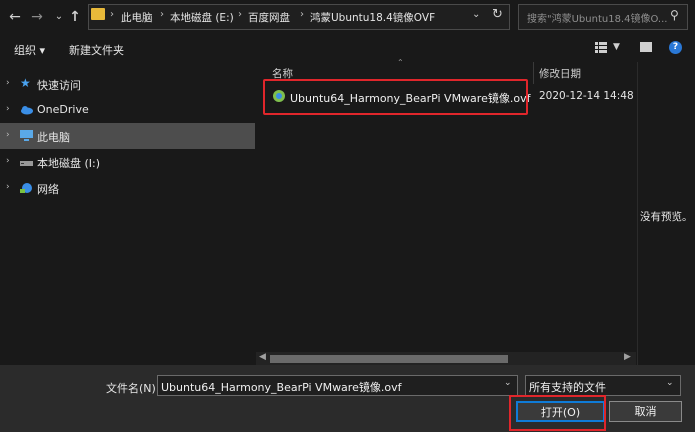 This screenshot has width=695, height=432. Describe the element at coordinates (666, 217) in the screenshot. I see `no-preview-text: 没有预览。` at that location.